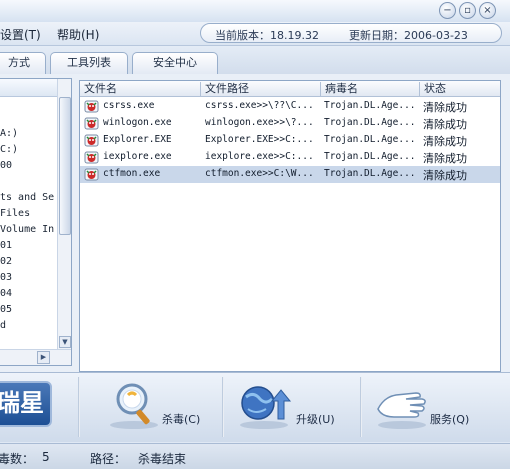 This screenshot has height=469, width=510. Describe the element at coordinates (6, 277) in the screenshot. I see `tree-item: 03` at that location.